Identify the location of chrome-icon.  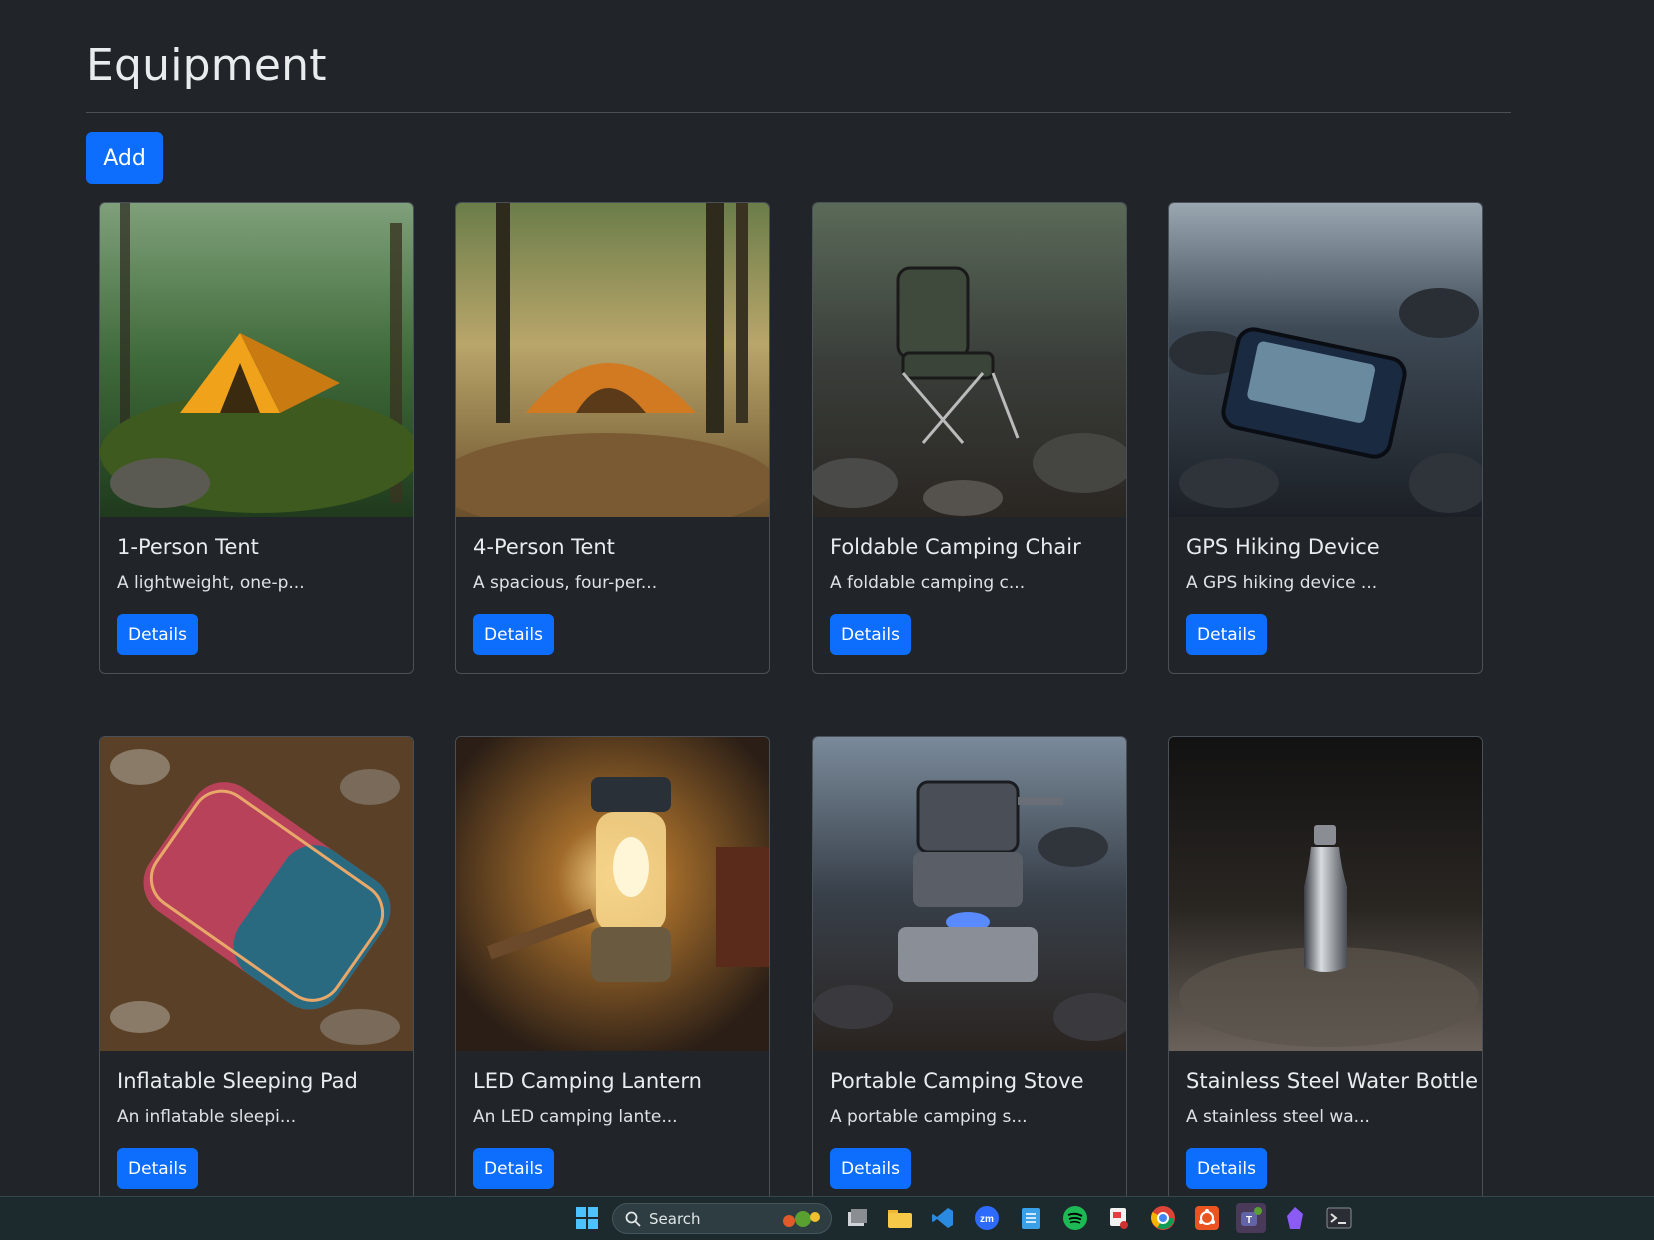
(1163, 1218).